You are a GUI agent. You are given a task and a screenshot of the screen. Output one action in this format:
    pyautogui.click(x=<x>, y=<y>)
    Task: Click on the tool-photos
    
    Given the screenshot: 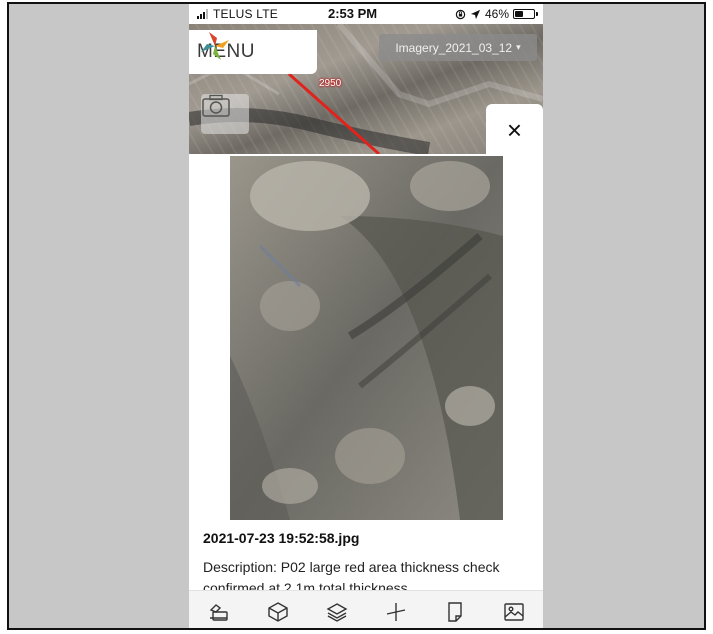 What is the action you would take?
    pyautogui.click(x=514, y=612)
    